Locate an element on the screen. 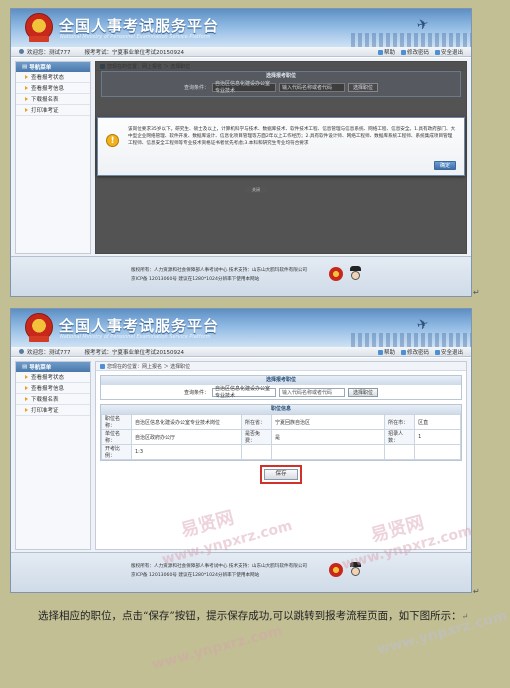 The width and height of the screenshot is (510, 688). table-row: 单位名称： 自治区政府办公厅 是否免费： 是 招录人数： 1 is located at coordinates (281, 437).